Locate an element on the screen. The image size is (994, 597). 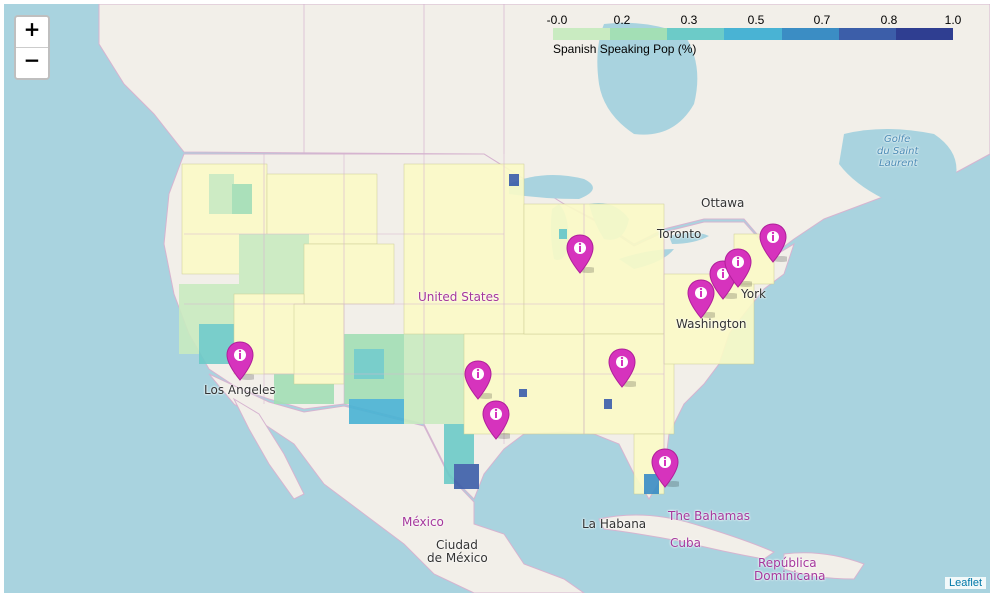
label-ciudad: Ciudad is located at coordinates (457, 545).